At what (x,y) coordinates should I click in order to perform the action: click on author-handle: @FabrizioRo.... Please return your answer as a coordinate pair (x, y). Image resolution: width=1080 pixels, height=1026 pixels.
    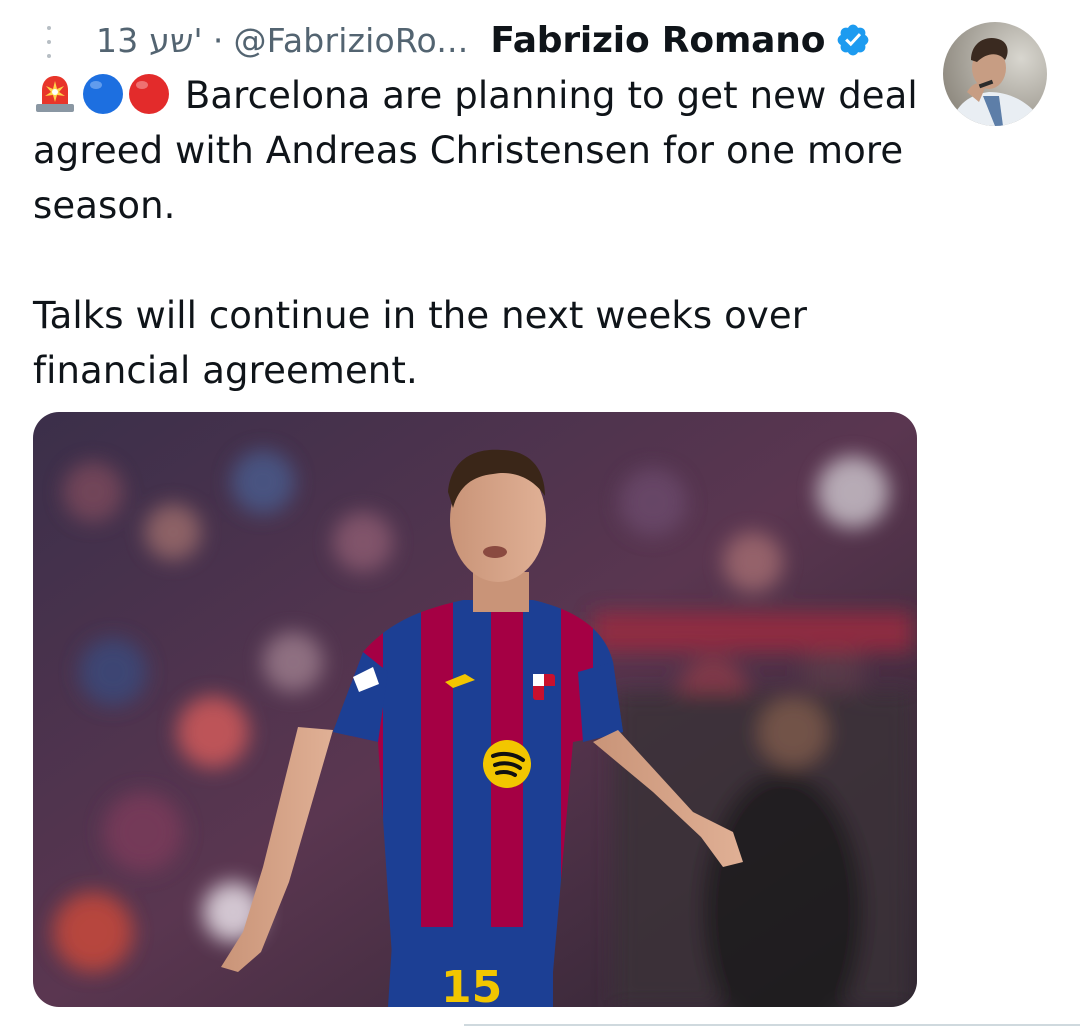
    Looking at the image, I should click on (351, 40).